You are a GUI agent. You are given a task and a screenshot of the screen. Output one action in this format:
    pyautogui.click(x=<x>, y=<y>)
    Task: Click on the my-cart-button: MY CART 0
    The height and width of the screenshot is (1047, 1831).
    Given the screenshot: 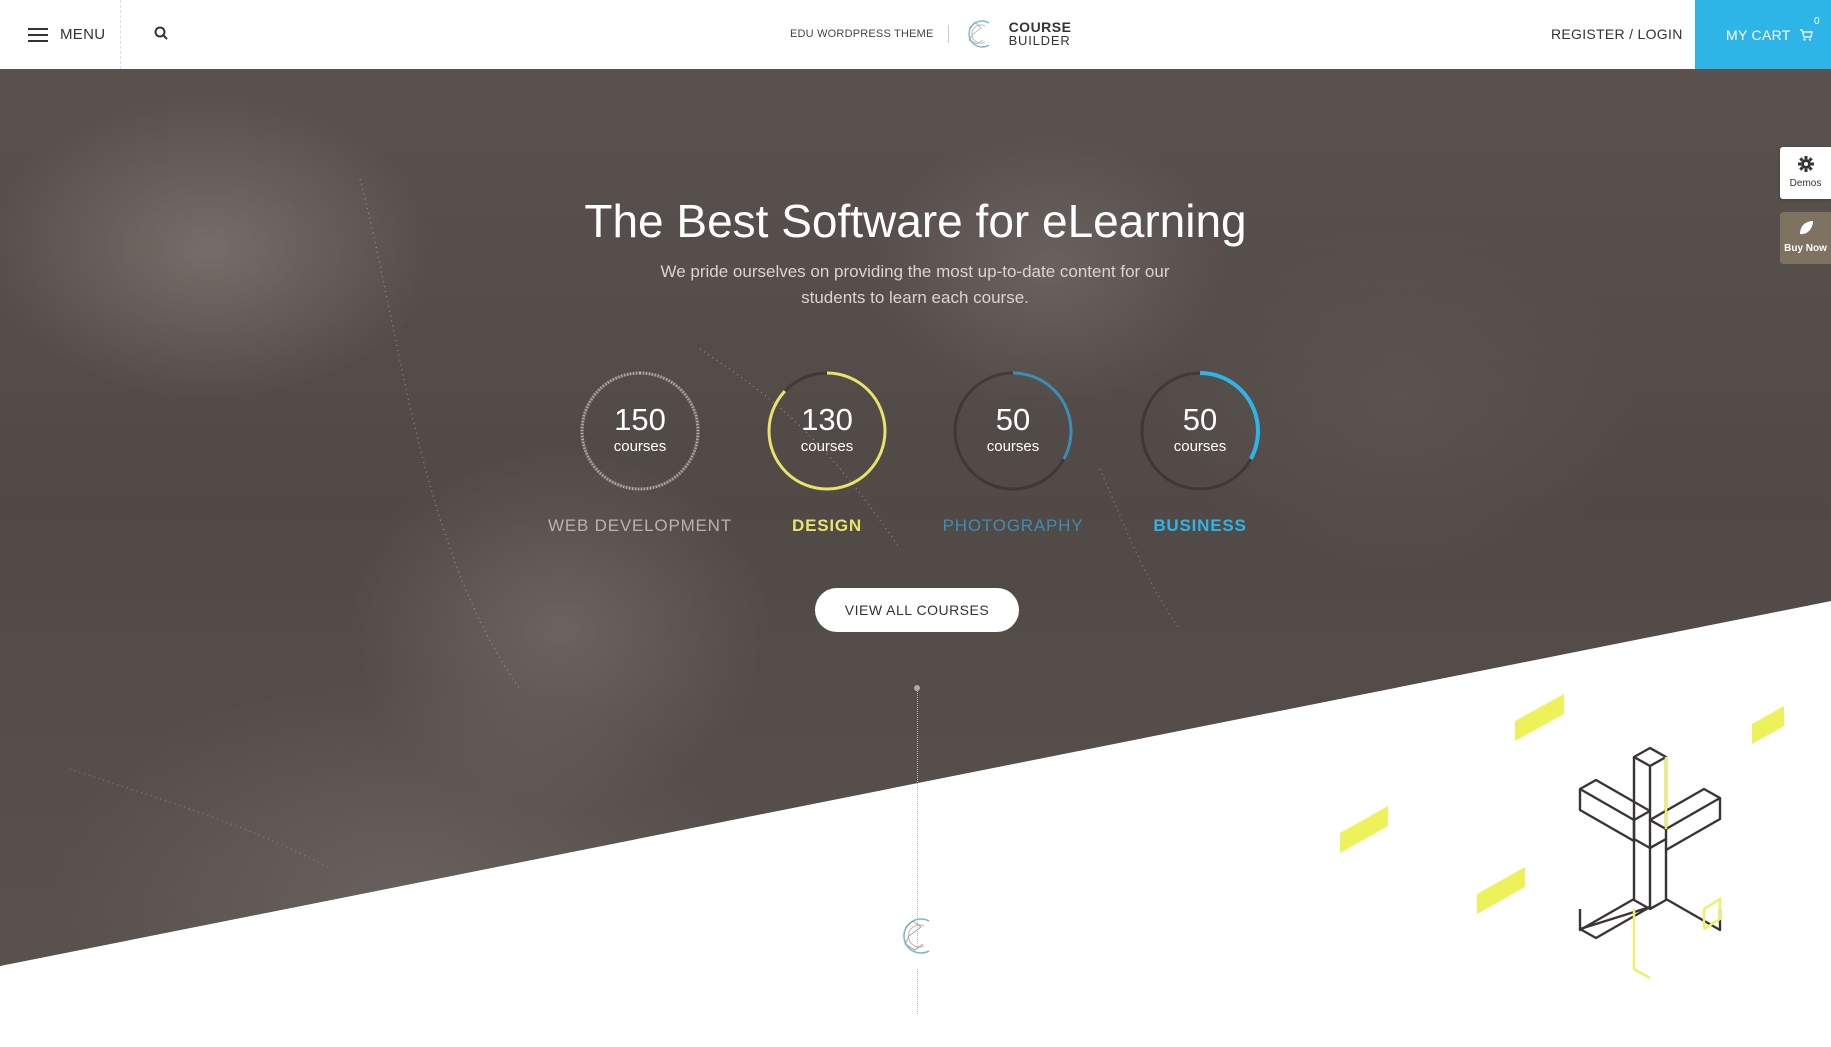 What is the action you would take?
    pyautogui.click(x=1763, y=34)
    